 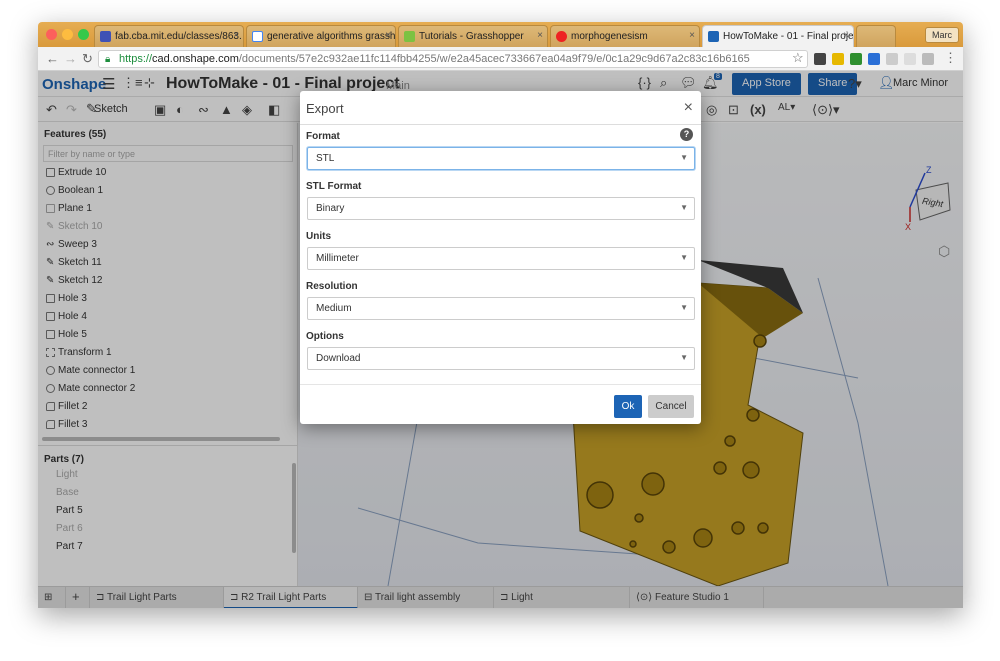 I want to click on url-scheme: https://, so click(x=136, y=59).